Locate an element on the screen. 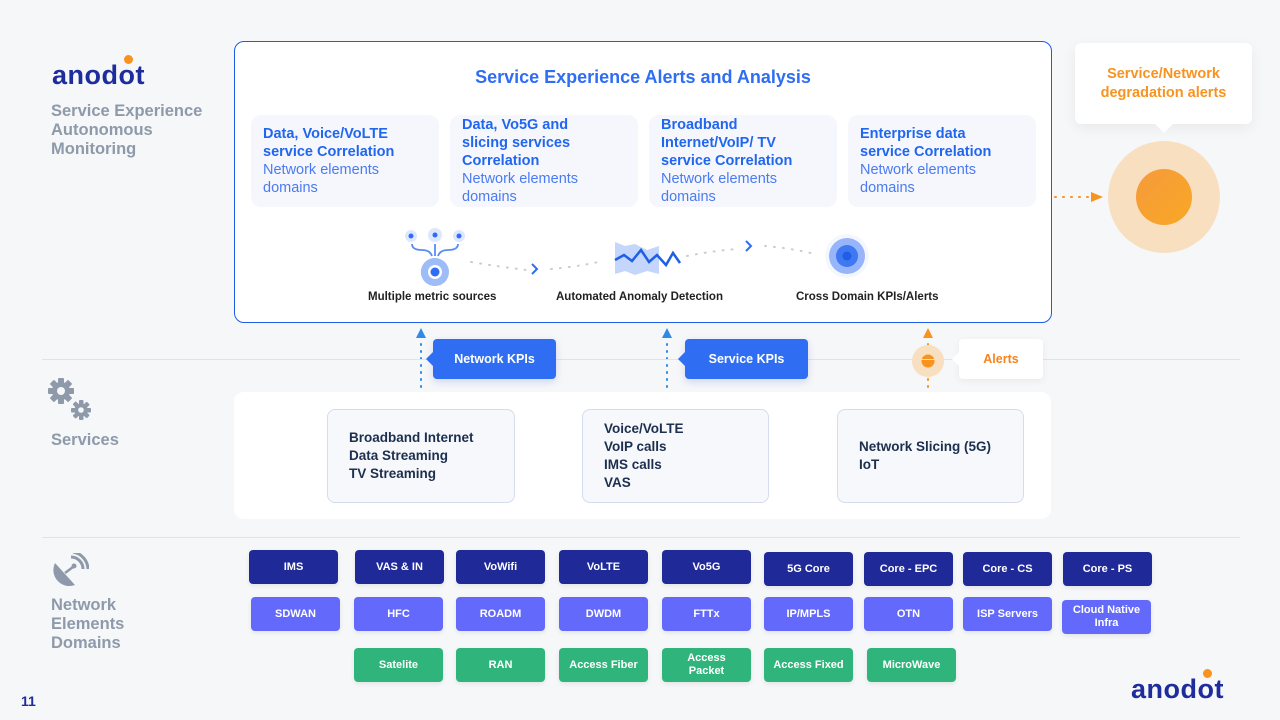 The image size is (1280, 720). network-elements-label: Network Elements Domains is located at coordinates (87, 624).